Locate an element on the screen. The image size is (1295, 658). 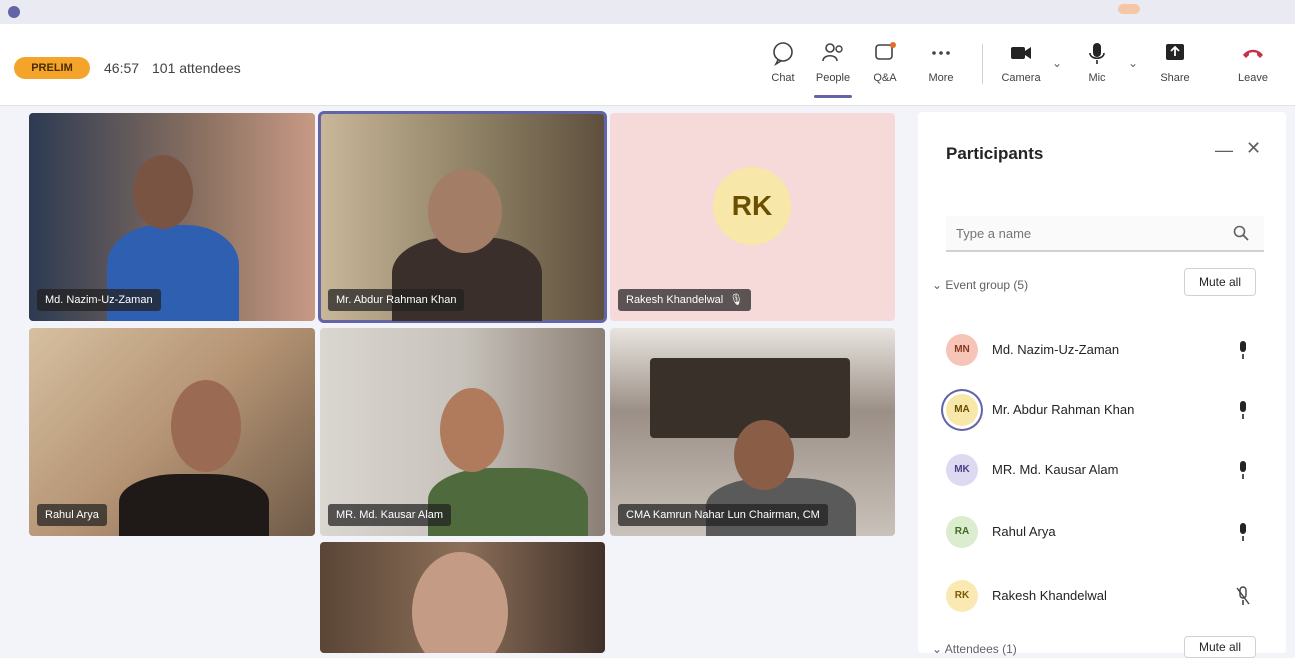
camera-label: Camera is located at coordinates (1021, 78).